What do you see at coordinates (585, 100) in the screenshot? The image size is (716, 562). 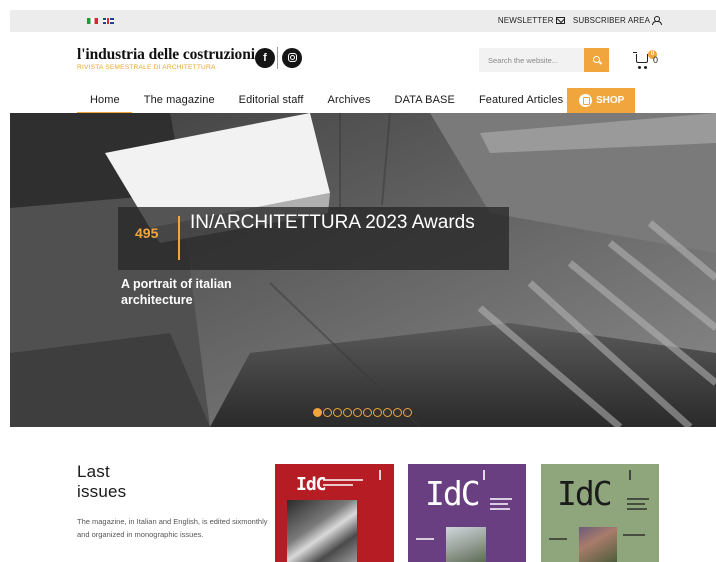 I see `shop-icon` at bounding box center [585, 100].